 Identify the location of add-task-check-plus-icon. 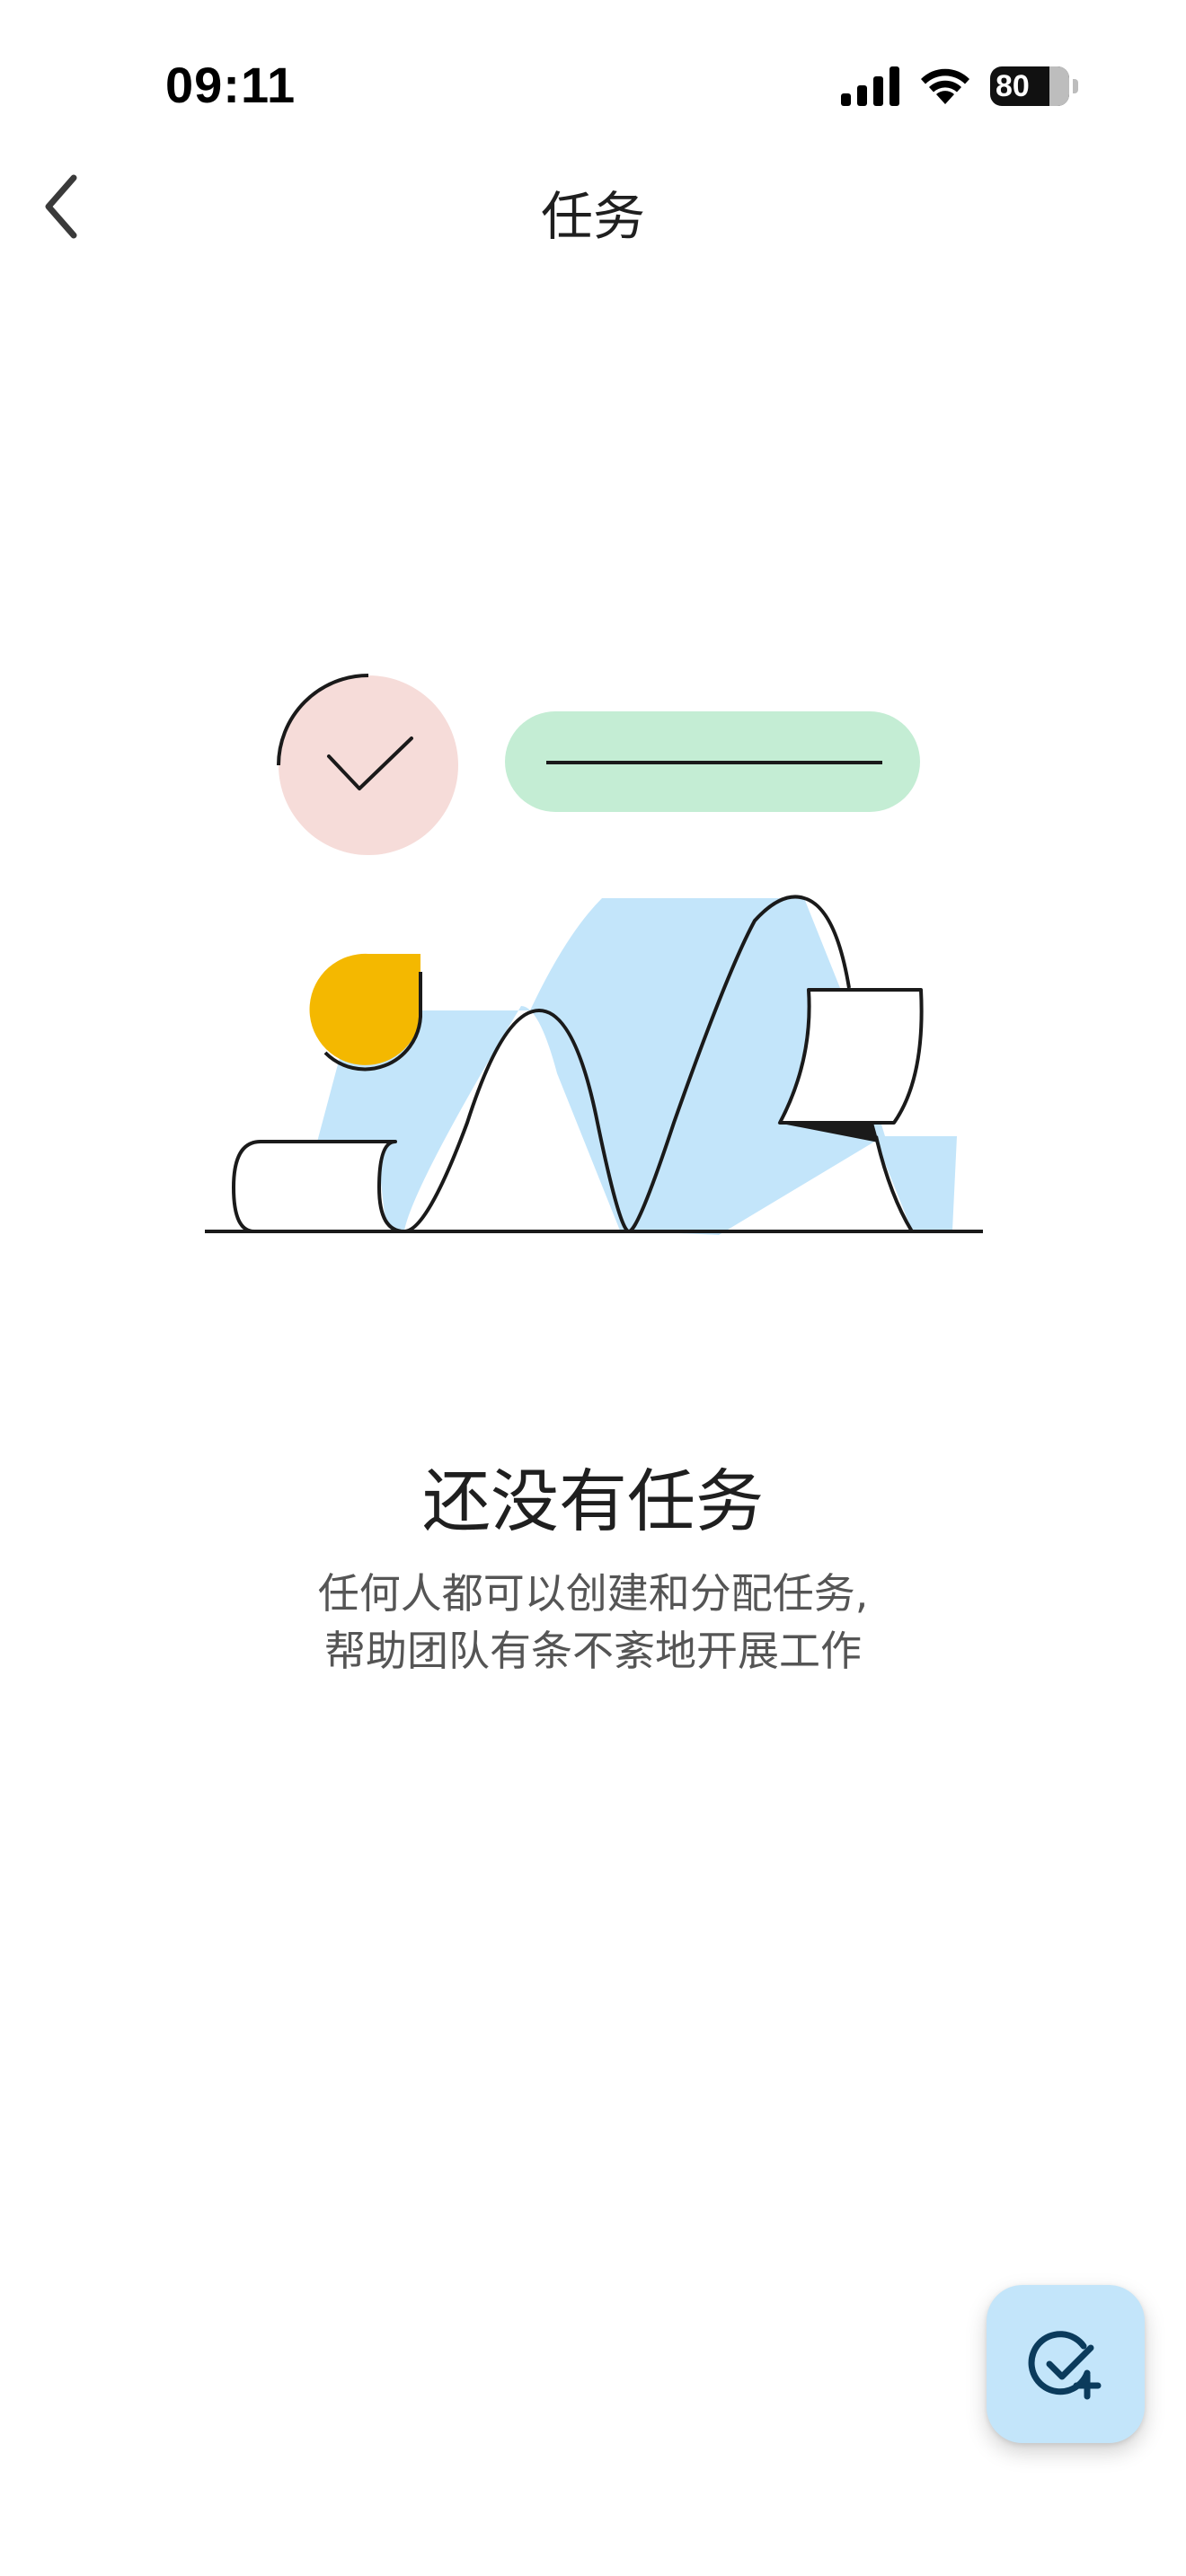
(1065, 2365).